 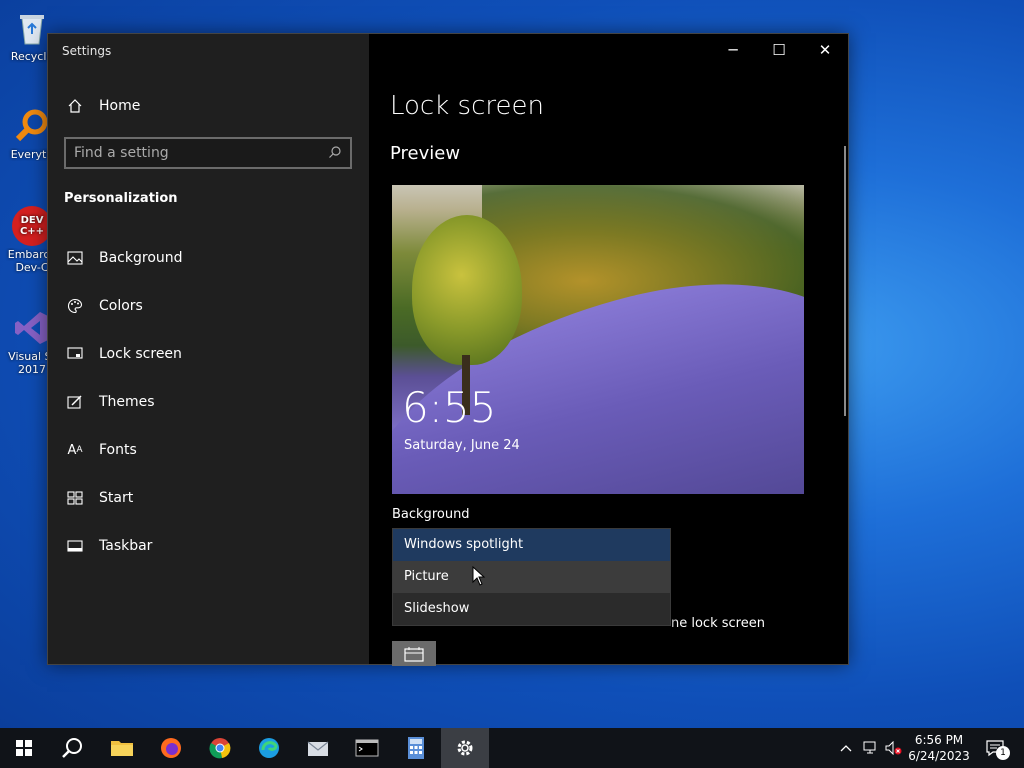 I want to click on volume-tray-button, so click(x=894, y=748).